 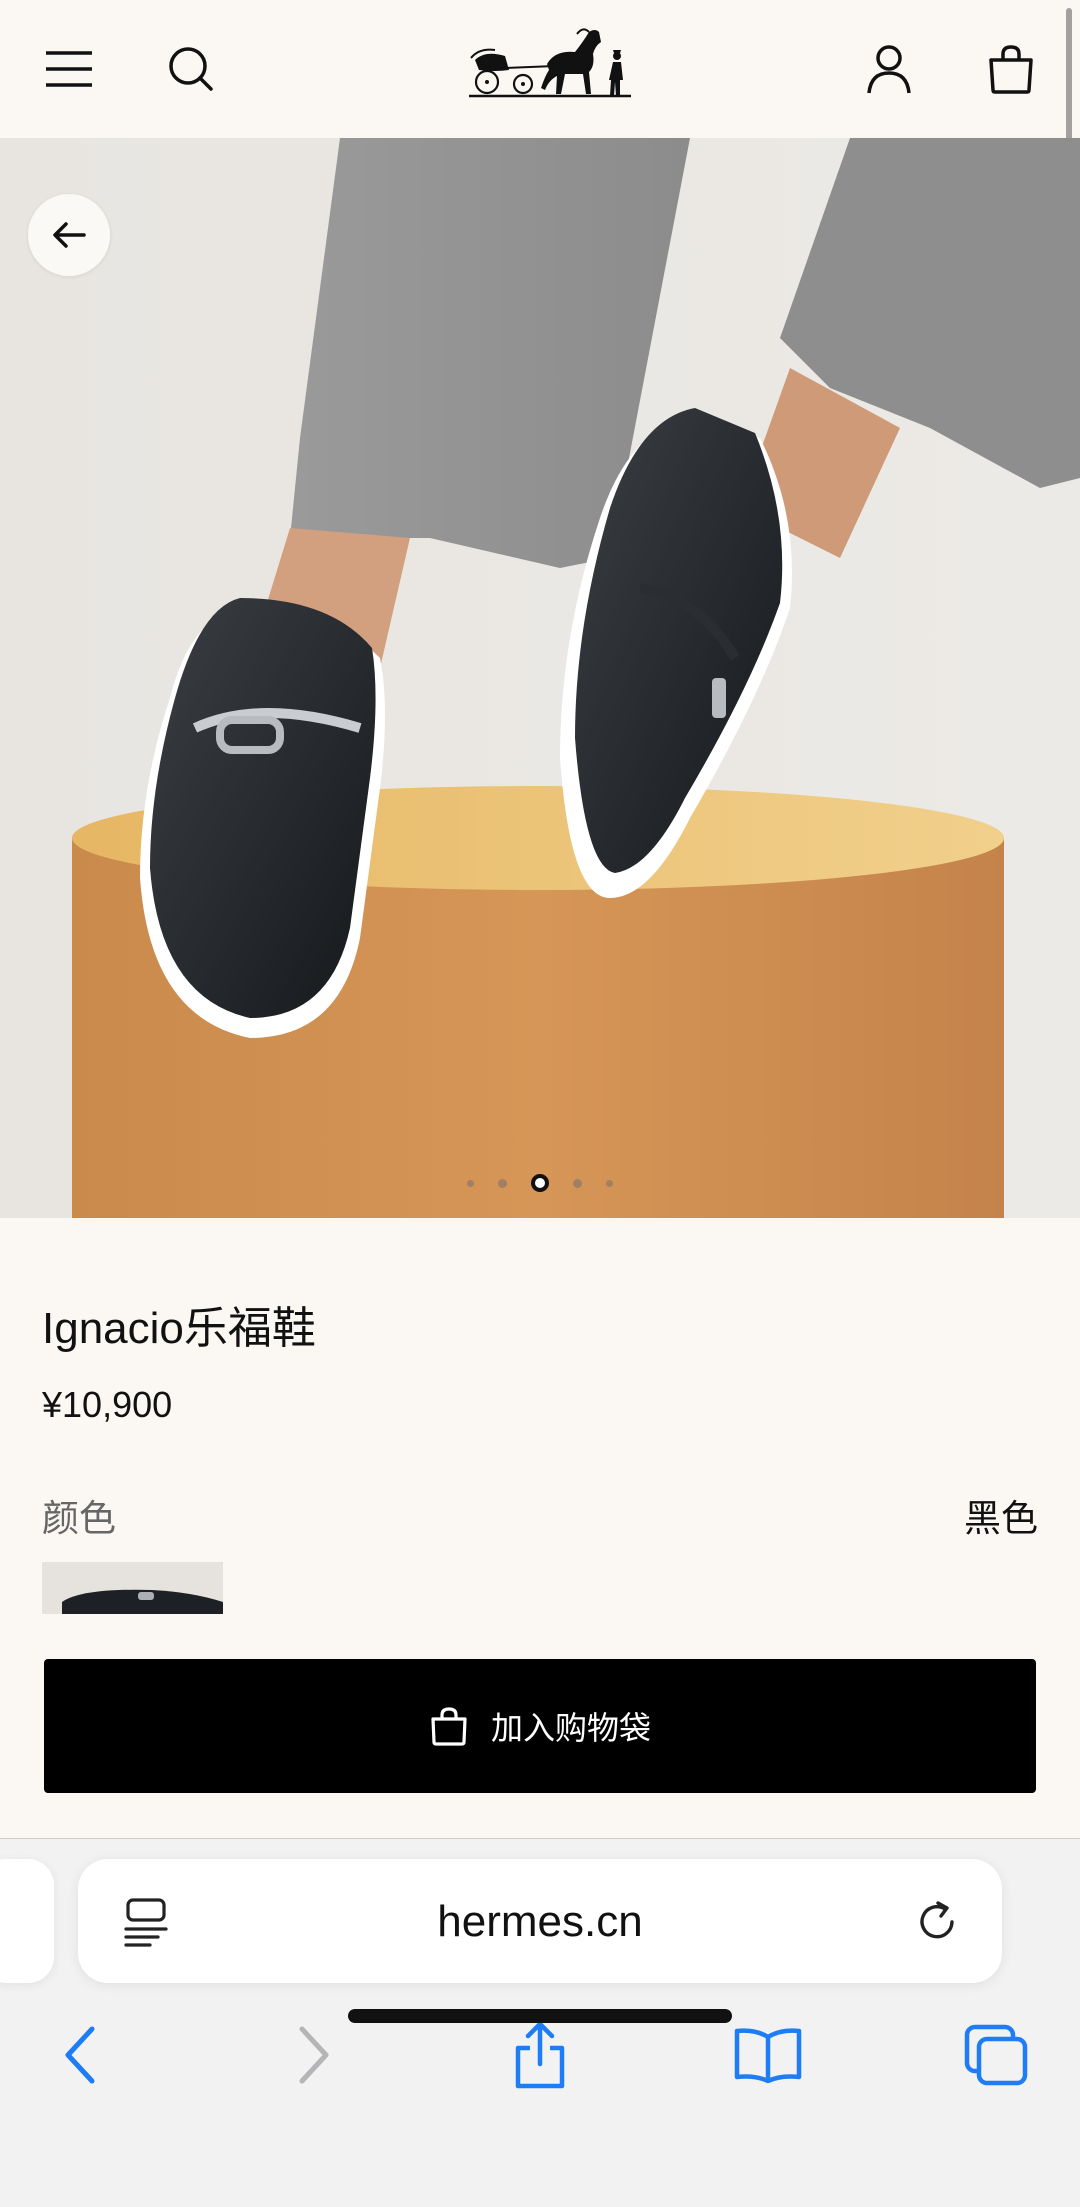 I want to click on url-text: hermes.cn, so click(x=540, y=1921).